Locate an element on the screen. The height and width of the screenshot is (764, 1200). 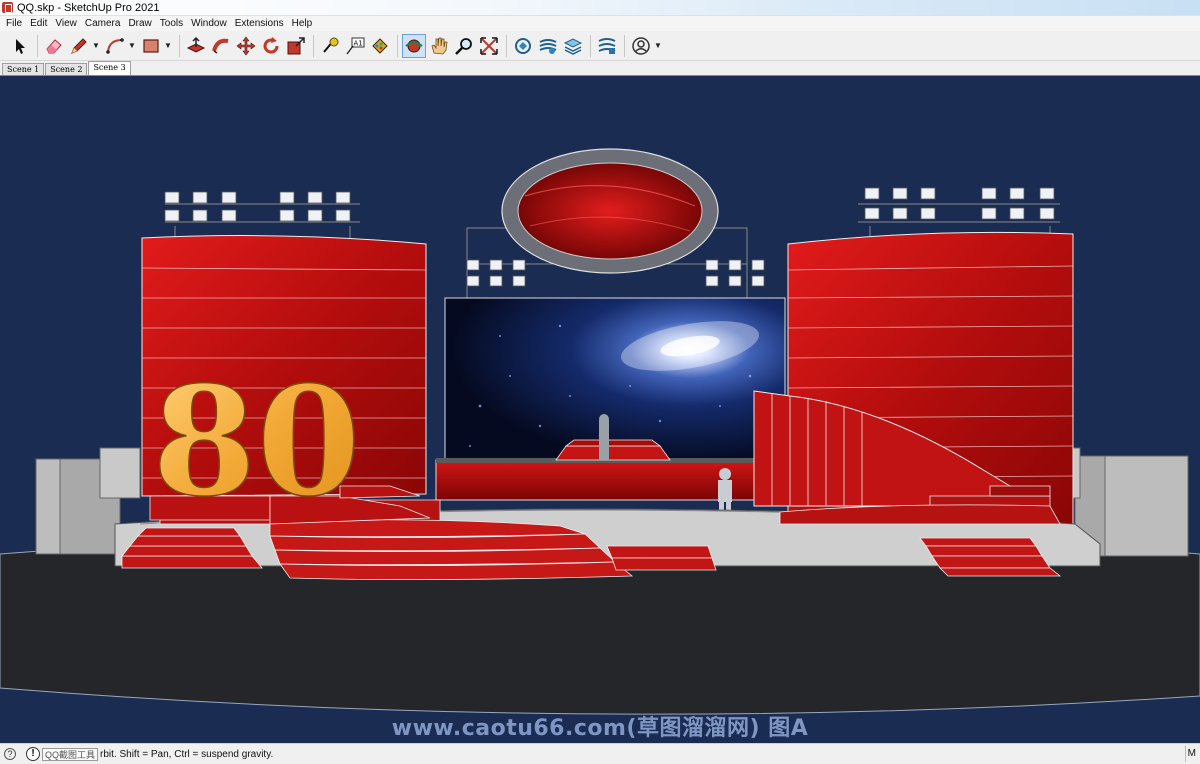
3d-warehouse-button is located at coordinates (523, 46).